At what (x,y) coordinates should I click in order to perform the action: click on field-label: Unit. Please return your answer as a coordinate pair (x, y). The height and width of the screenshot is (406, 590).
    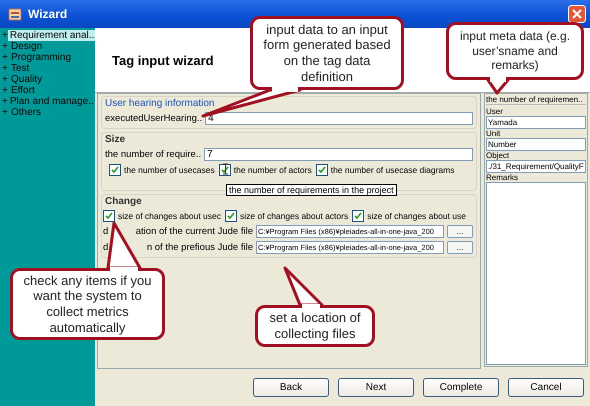
    Looking at the image, I should click on (494, 133).